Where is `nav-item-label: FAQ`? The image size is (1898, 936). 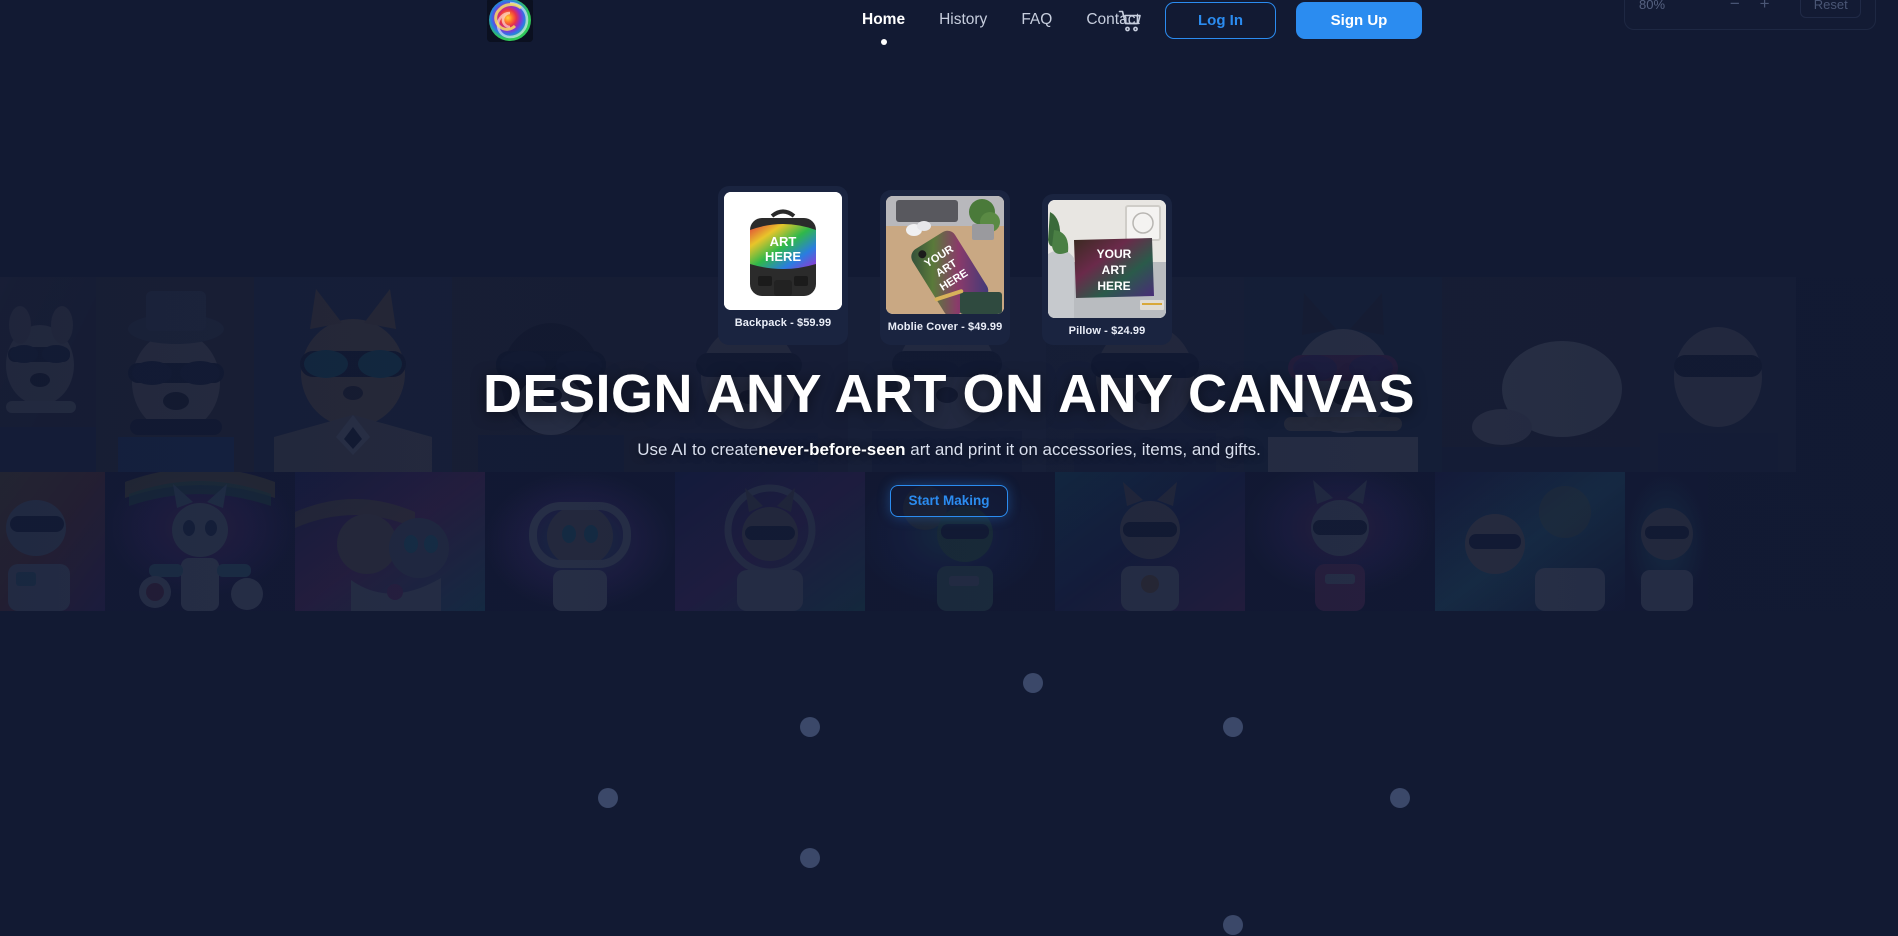 nav-item-label: FAQ is located at coordinates (1037, 19).